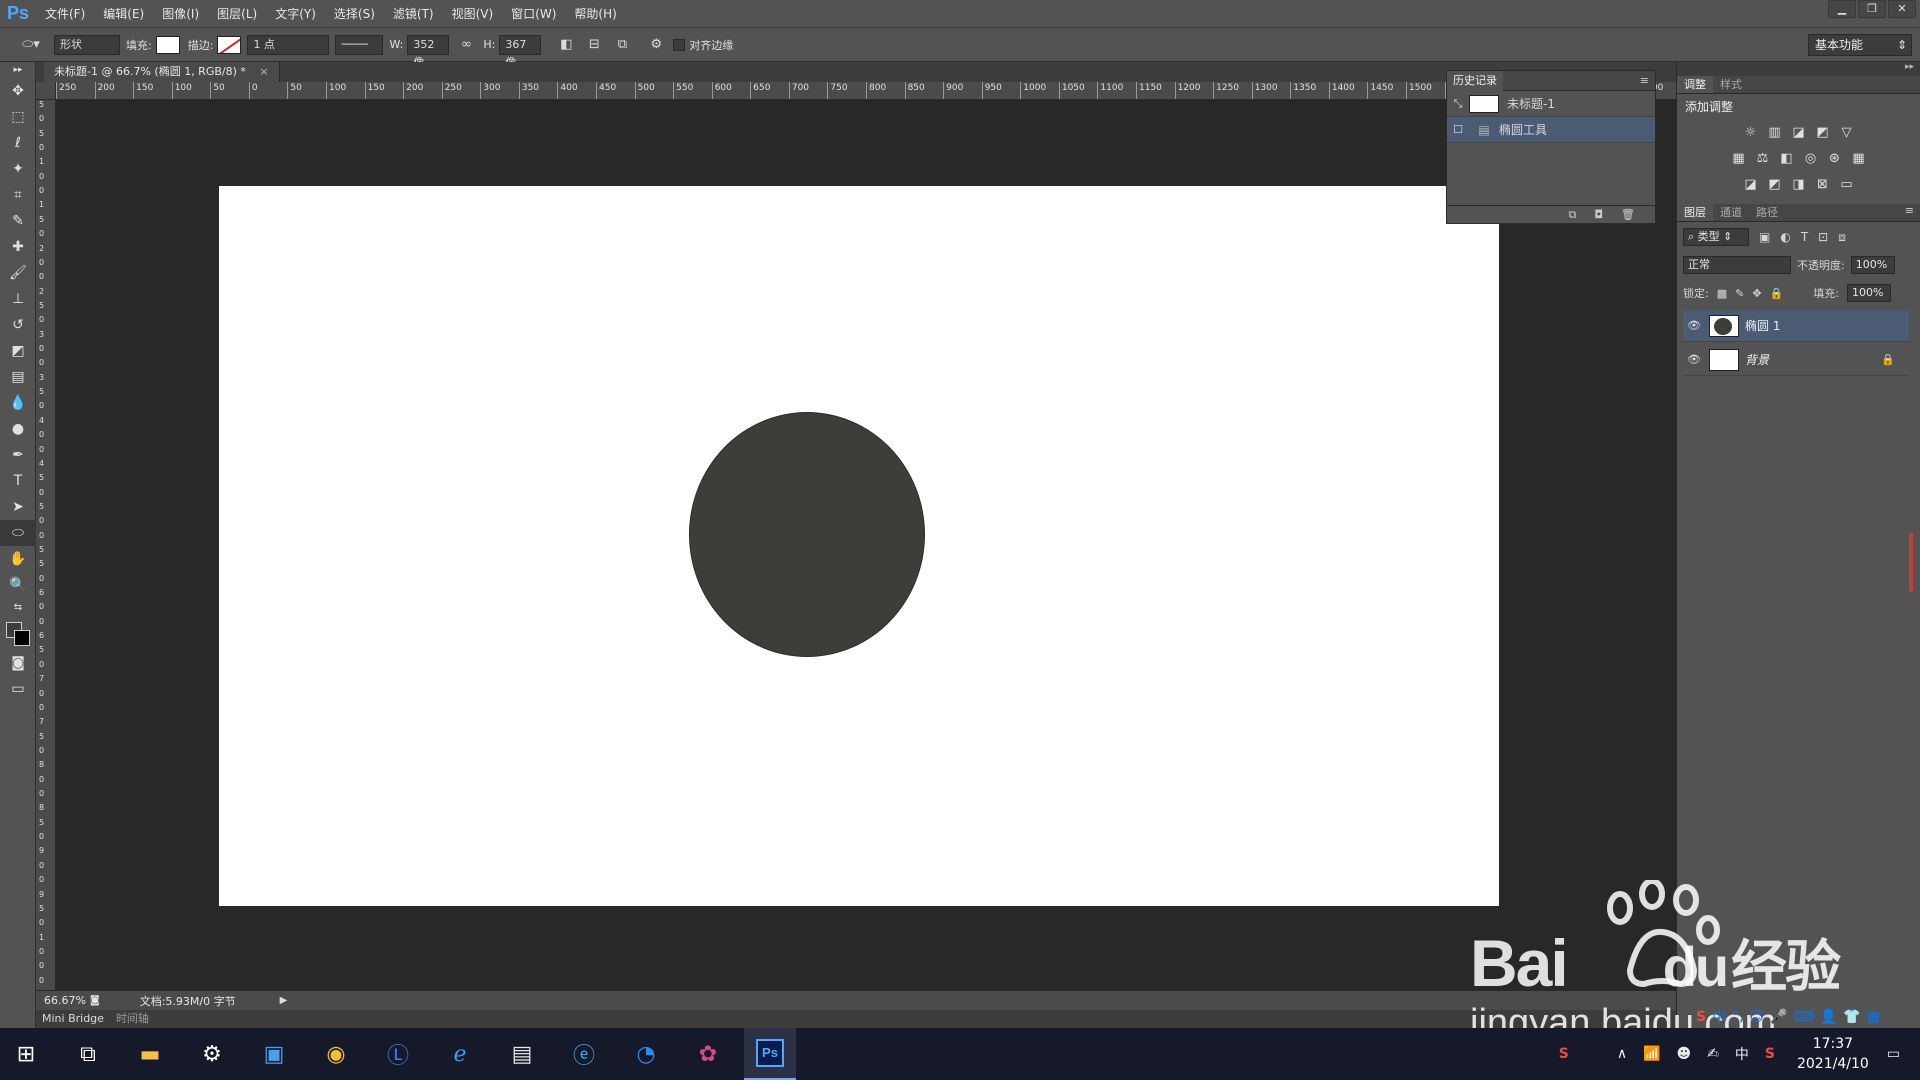 This screenshot has height=1080, width=1920. I want to click on lasso-tool-icon: ℓ, so click(18, 143).